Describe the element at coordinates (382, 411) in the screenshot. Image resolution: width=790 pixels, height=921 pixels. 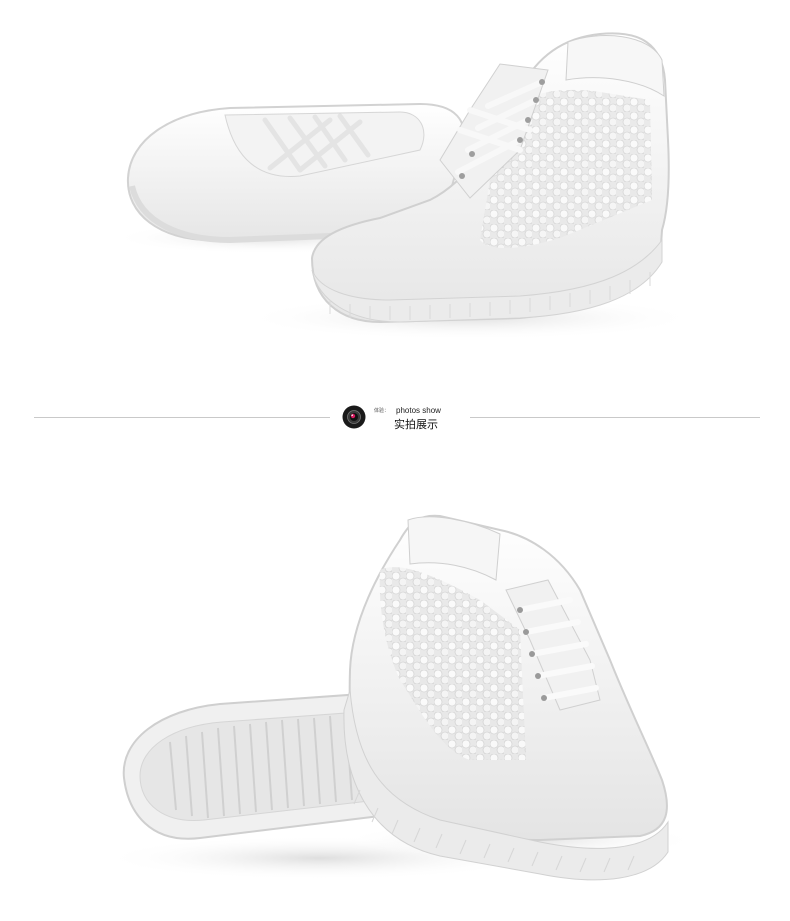
I see `divider-prefix: 体验：` at that location.